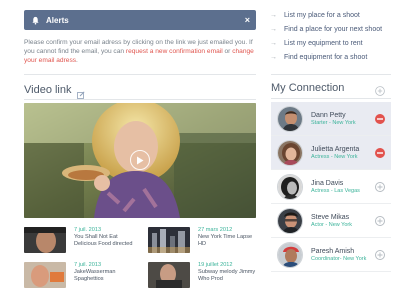 This screenshot has height=300, width=400. I want to click on quick-link-find-place: → Find a place for your next shoot, so click(332, 29).